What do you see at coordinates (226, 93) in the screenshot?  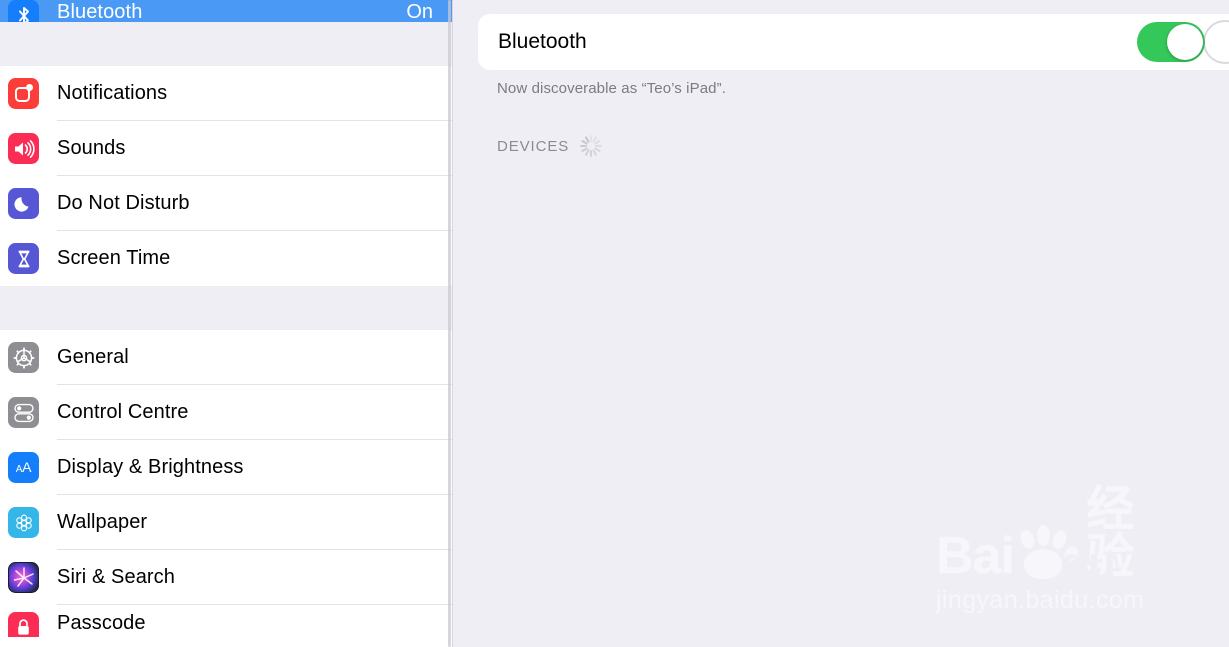 I see `sidebar-item-notifications: Notifications` at bounding box center [226, 93].